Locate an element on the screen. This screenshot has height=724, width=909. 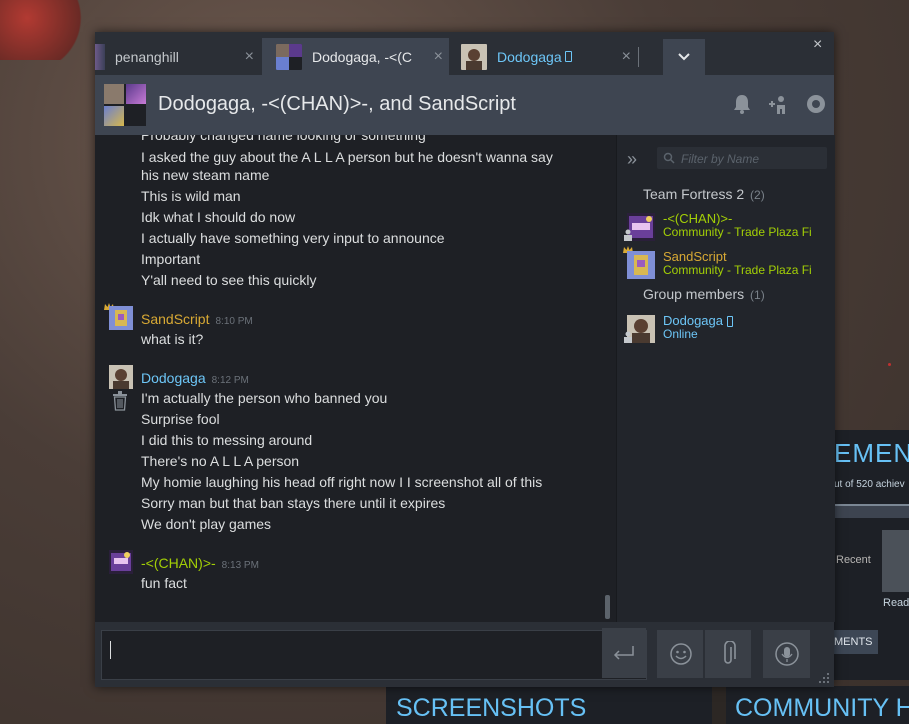
chevron-down-icon is located at coordinates (684, 57).